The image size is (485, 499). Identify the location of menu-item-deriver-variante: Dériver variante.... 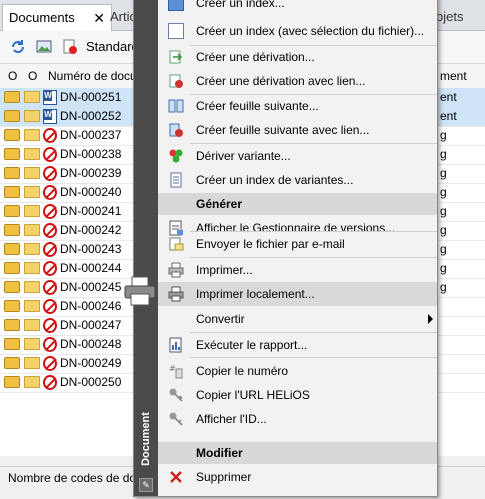
(297, 156).